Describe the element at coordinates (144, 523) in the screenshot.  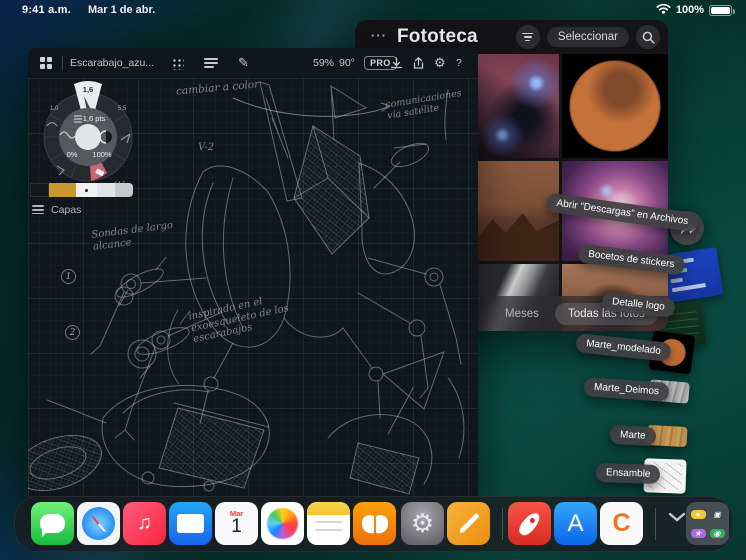
I see `dock-app-music: ♫` at that location.